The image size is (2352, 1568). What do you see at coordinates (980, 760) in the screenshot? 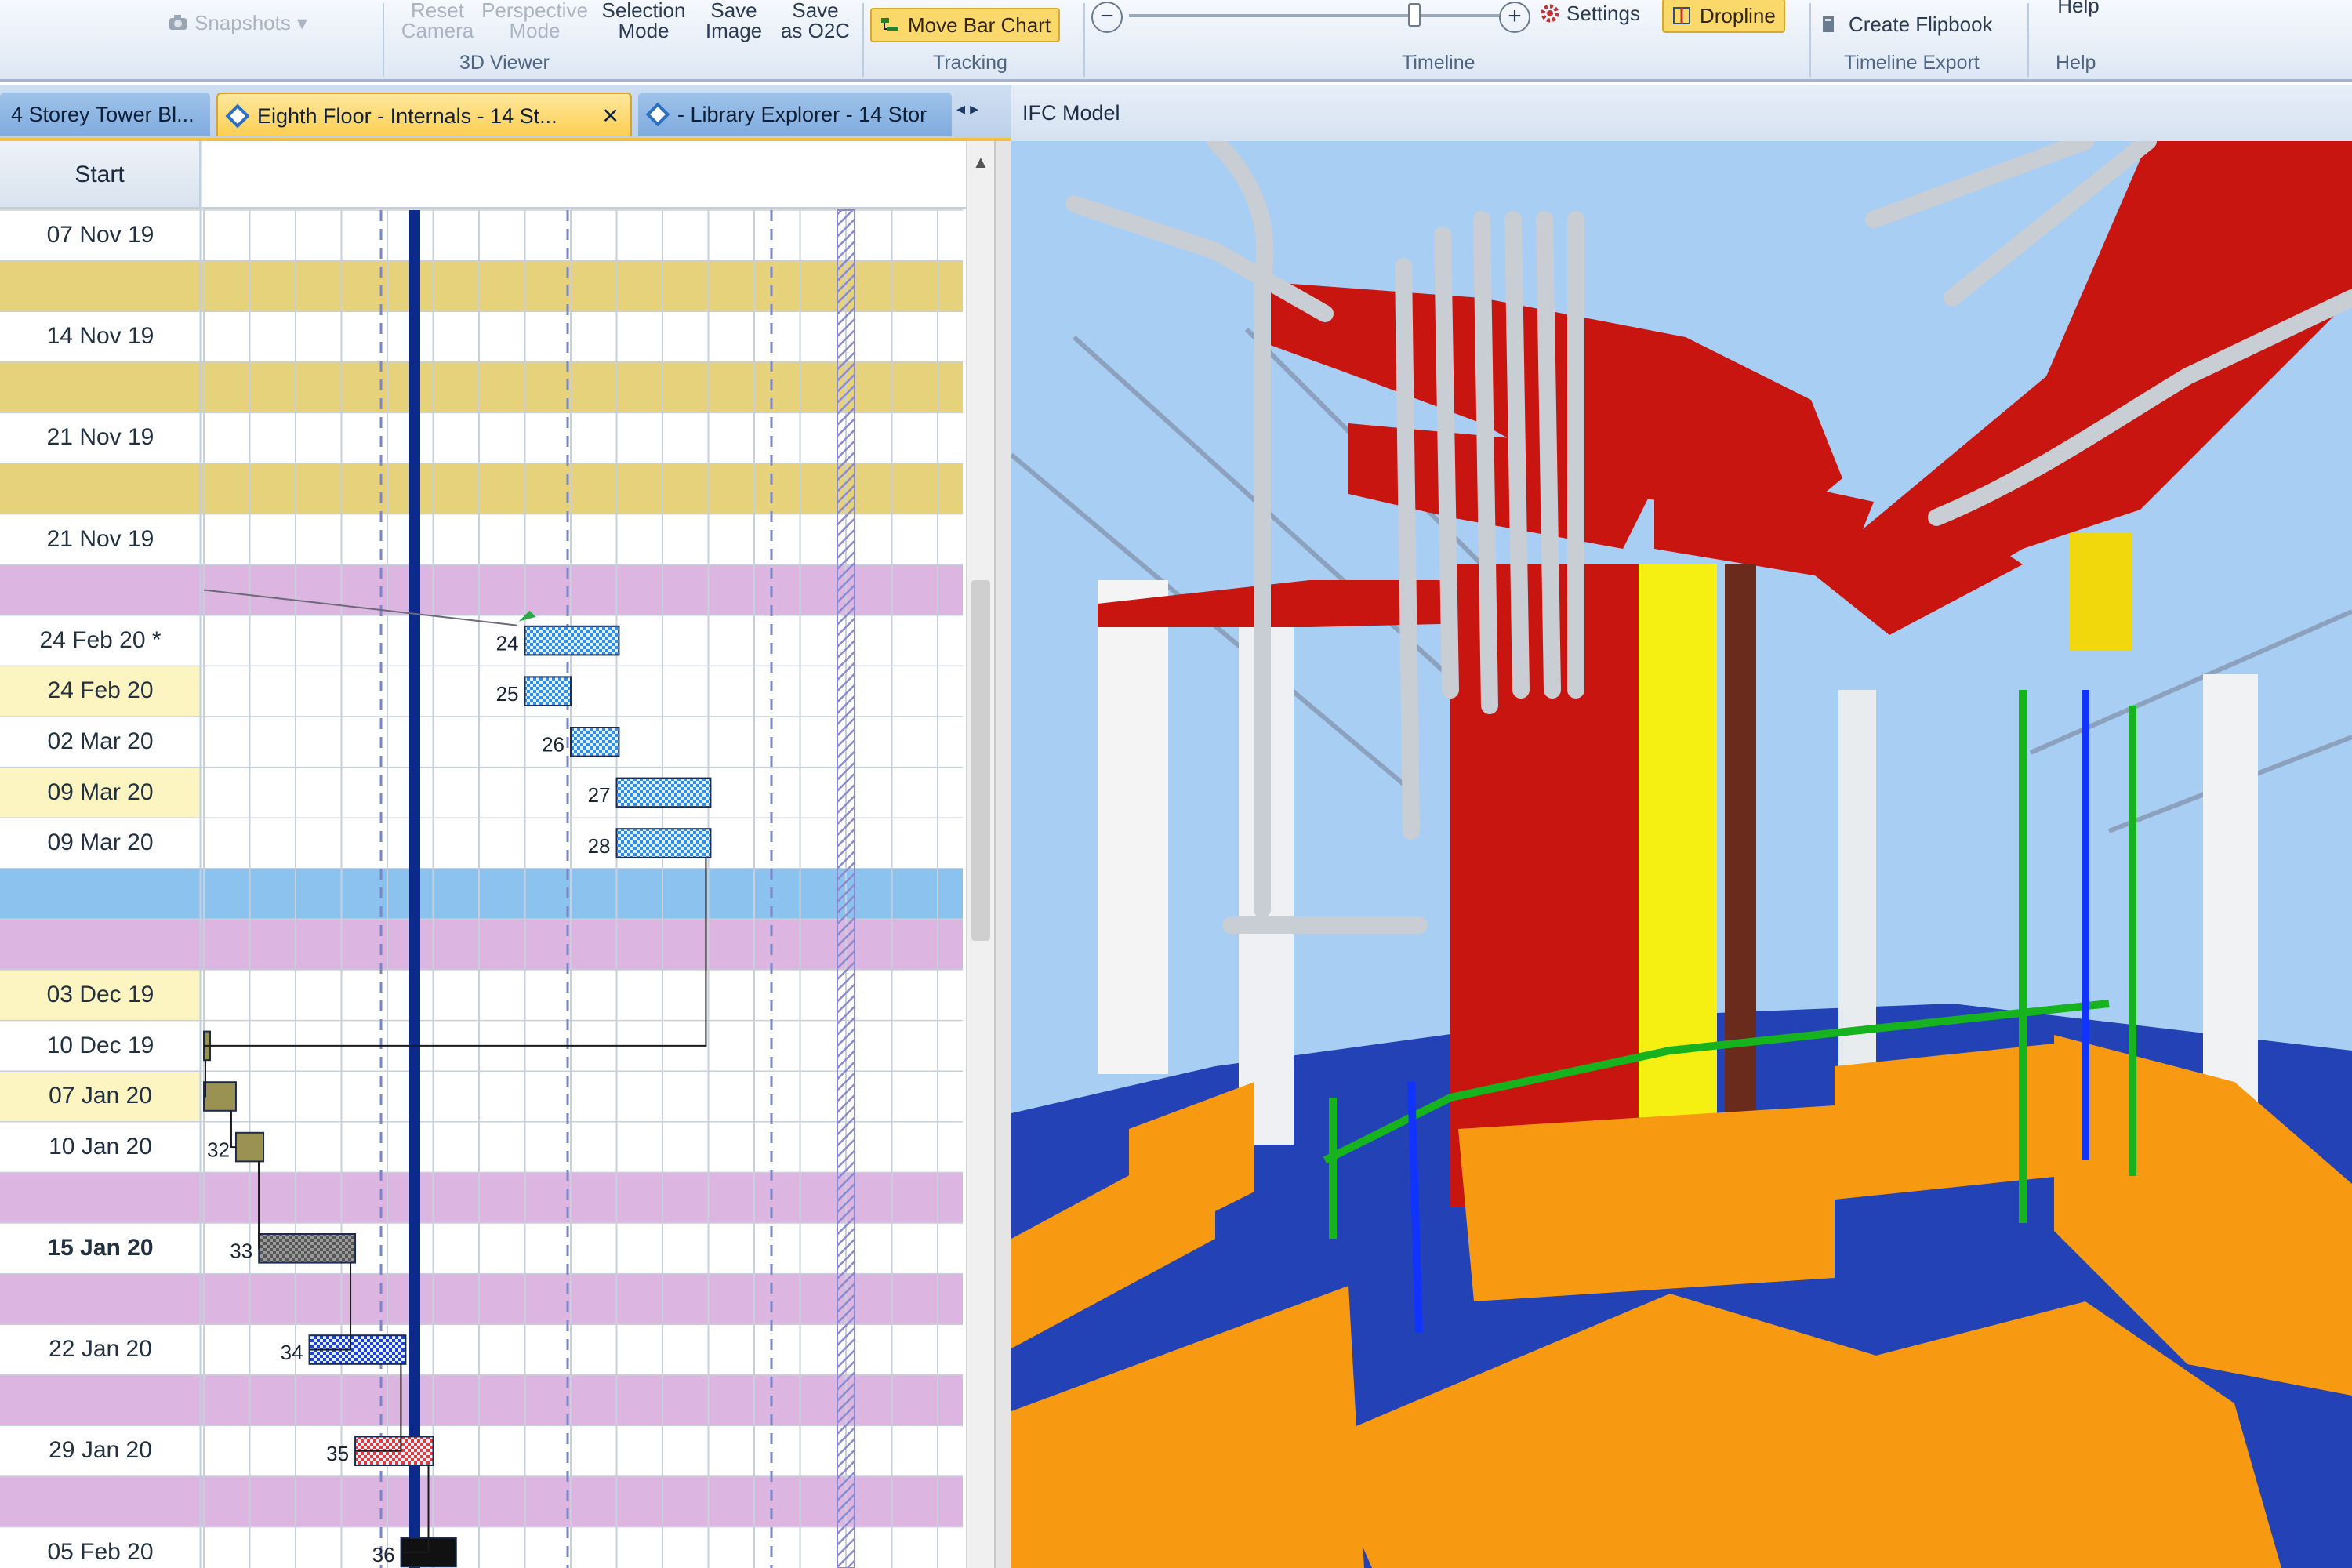
I see `scroll-thumb` at bounding box center [980, 760].